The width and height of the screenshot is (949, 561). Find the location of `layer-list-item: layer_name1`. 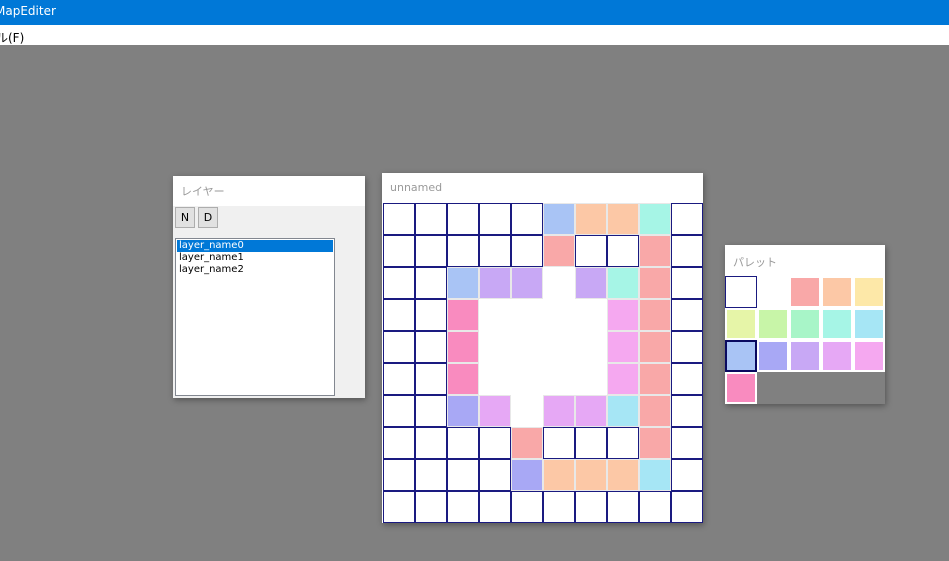

layer-list-item: layer_name1 is located at coordinates (255, 258).